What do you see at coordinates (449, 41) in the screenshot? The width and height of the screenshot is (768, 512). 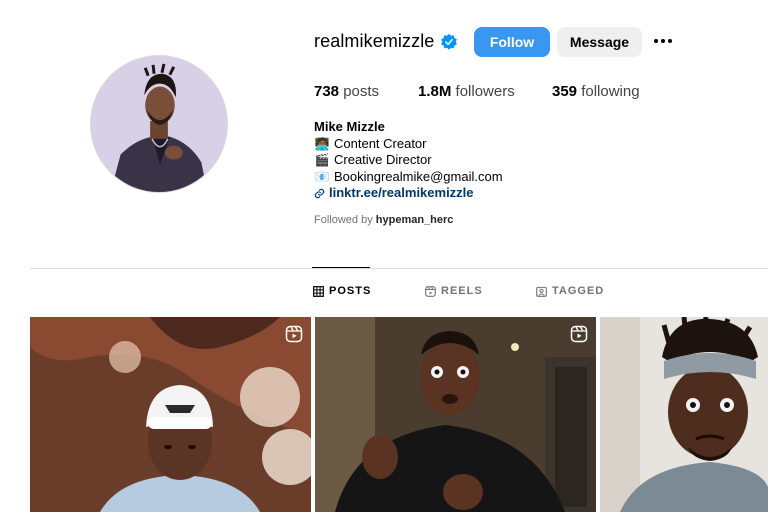 I see `verified-badge-icon` at bounding box center [449, 41].